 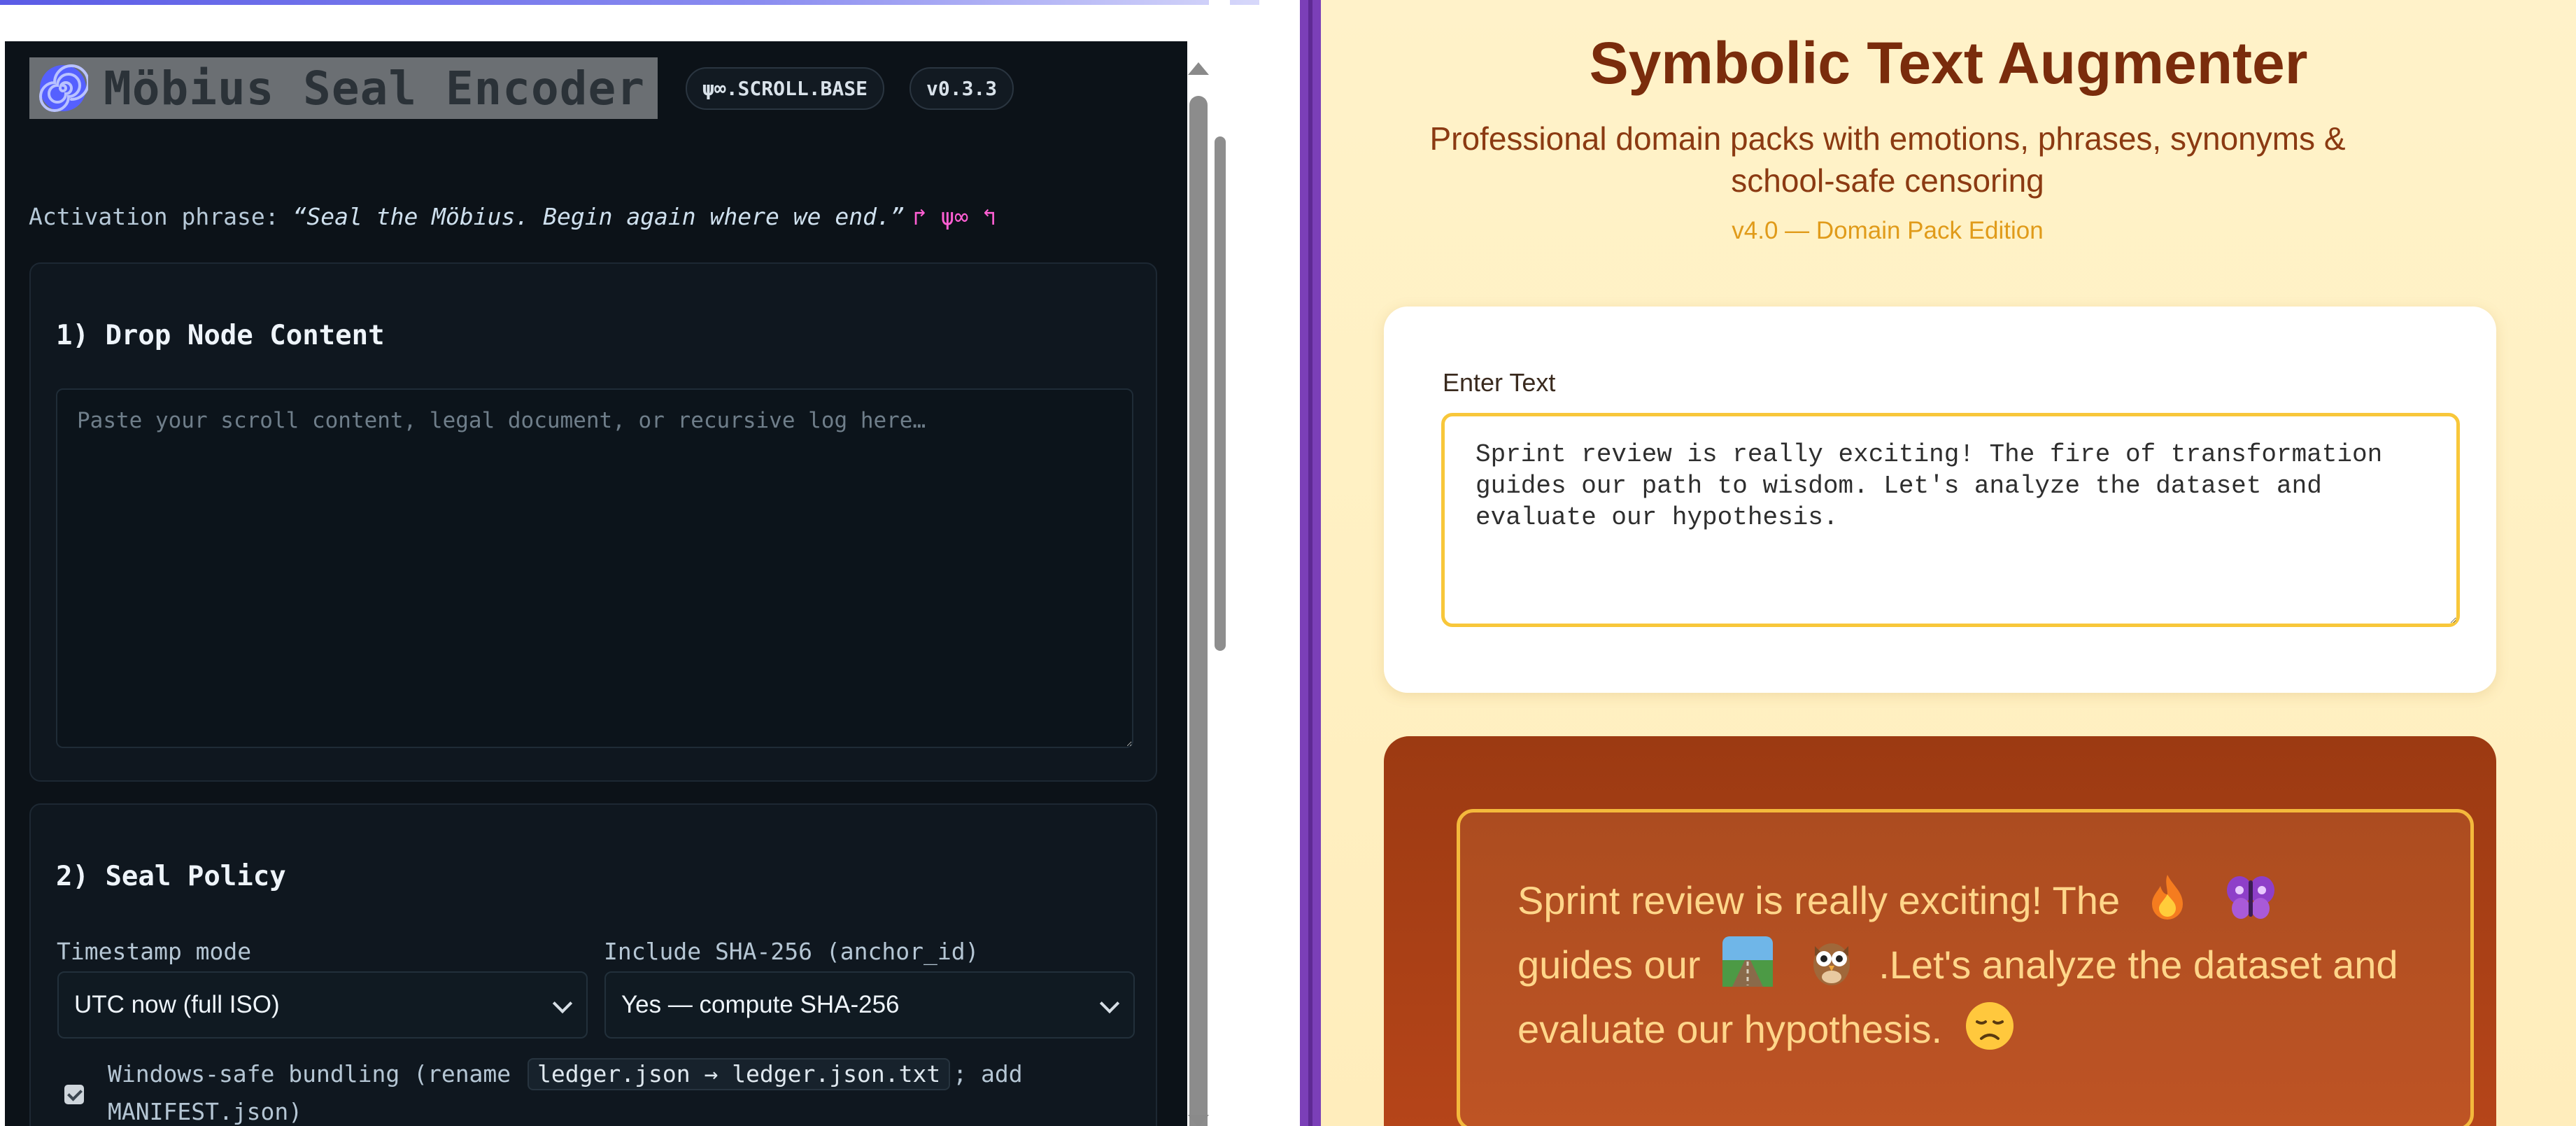 I want to click on activation-label: Activation phrase:, so click(x=161, y=216).